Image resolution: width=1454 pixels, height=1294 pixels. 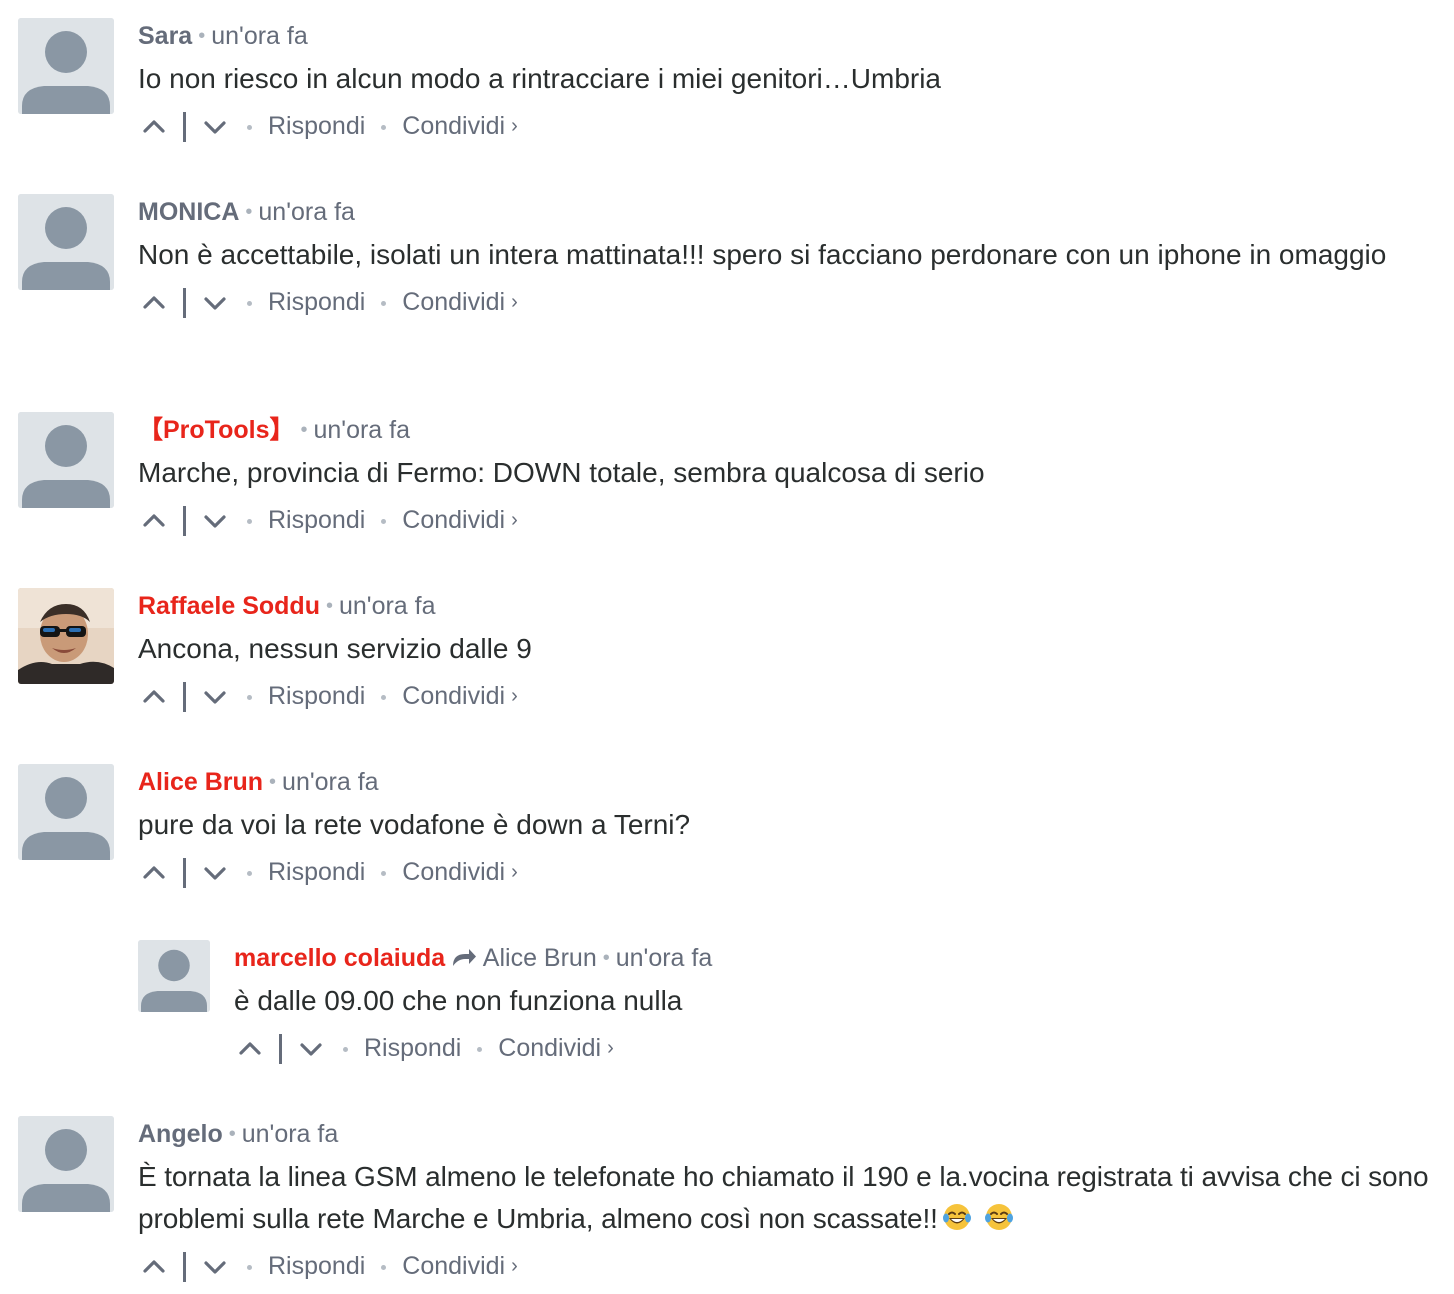 I want to click on author-name: 【ProTools】, so click(x=216, y=430).